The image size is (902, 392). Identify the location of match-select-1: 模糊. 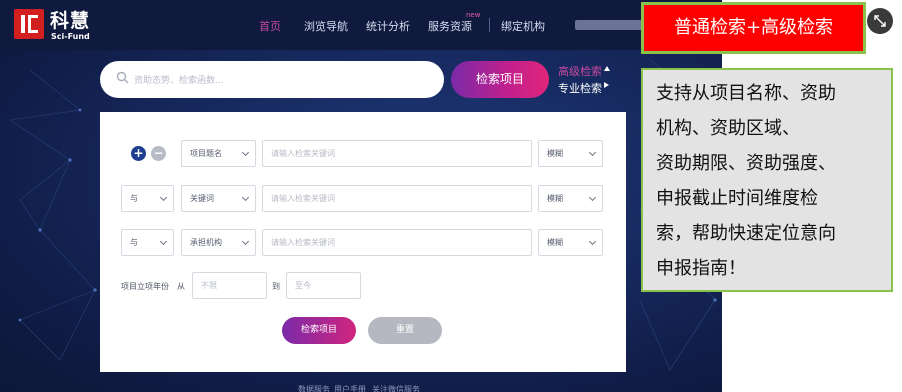
(570, 153).